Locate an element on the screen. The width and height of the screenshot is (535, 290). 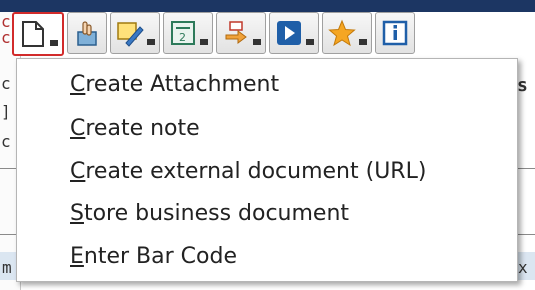
menu-accelerator: S is located at coordinates (77, 213).